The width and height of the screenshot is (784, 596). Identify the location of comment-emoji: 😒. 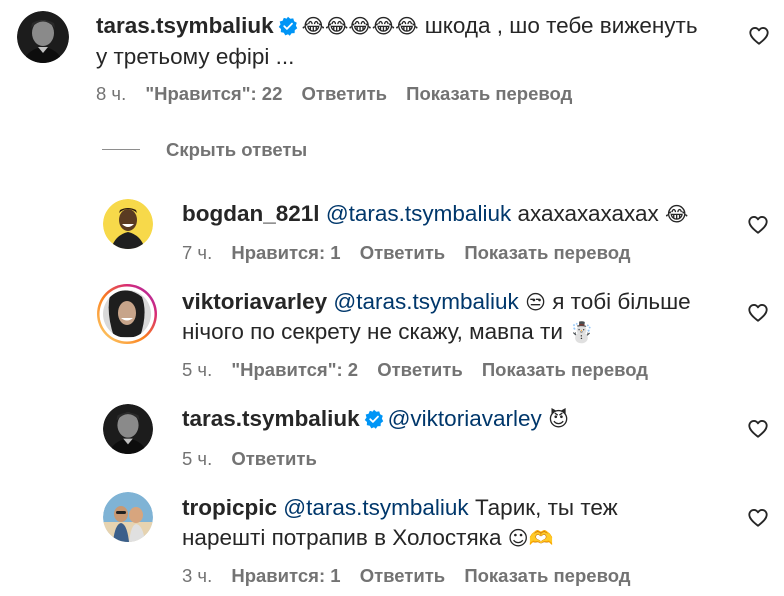
(532, 302).